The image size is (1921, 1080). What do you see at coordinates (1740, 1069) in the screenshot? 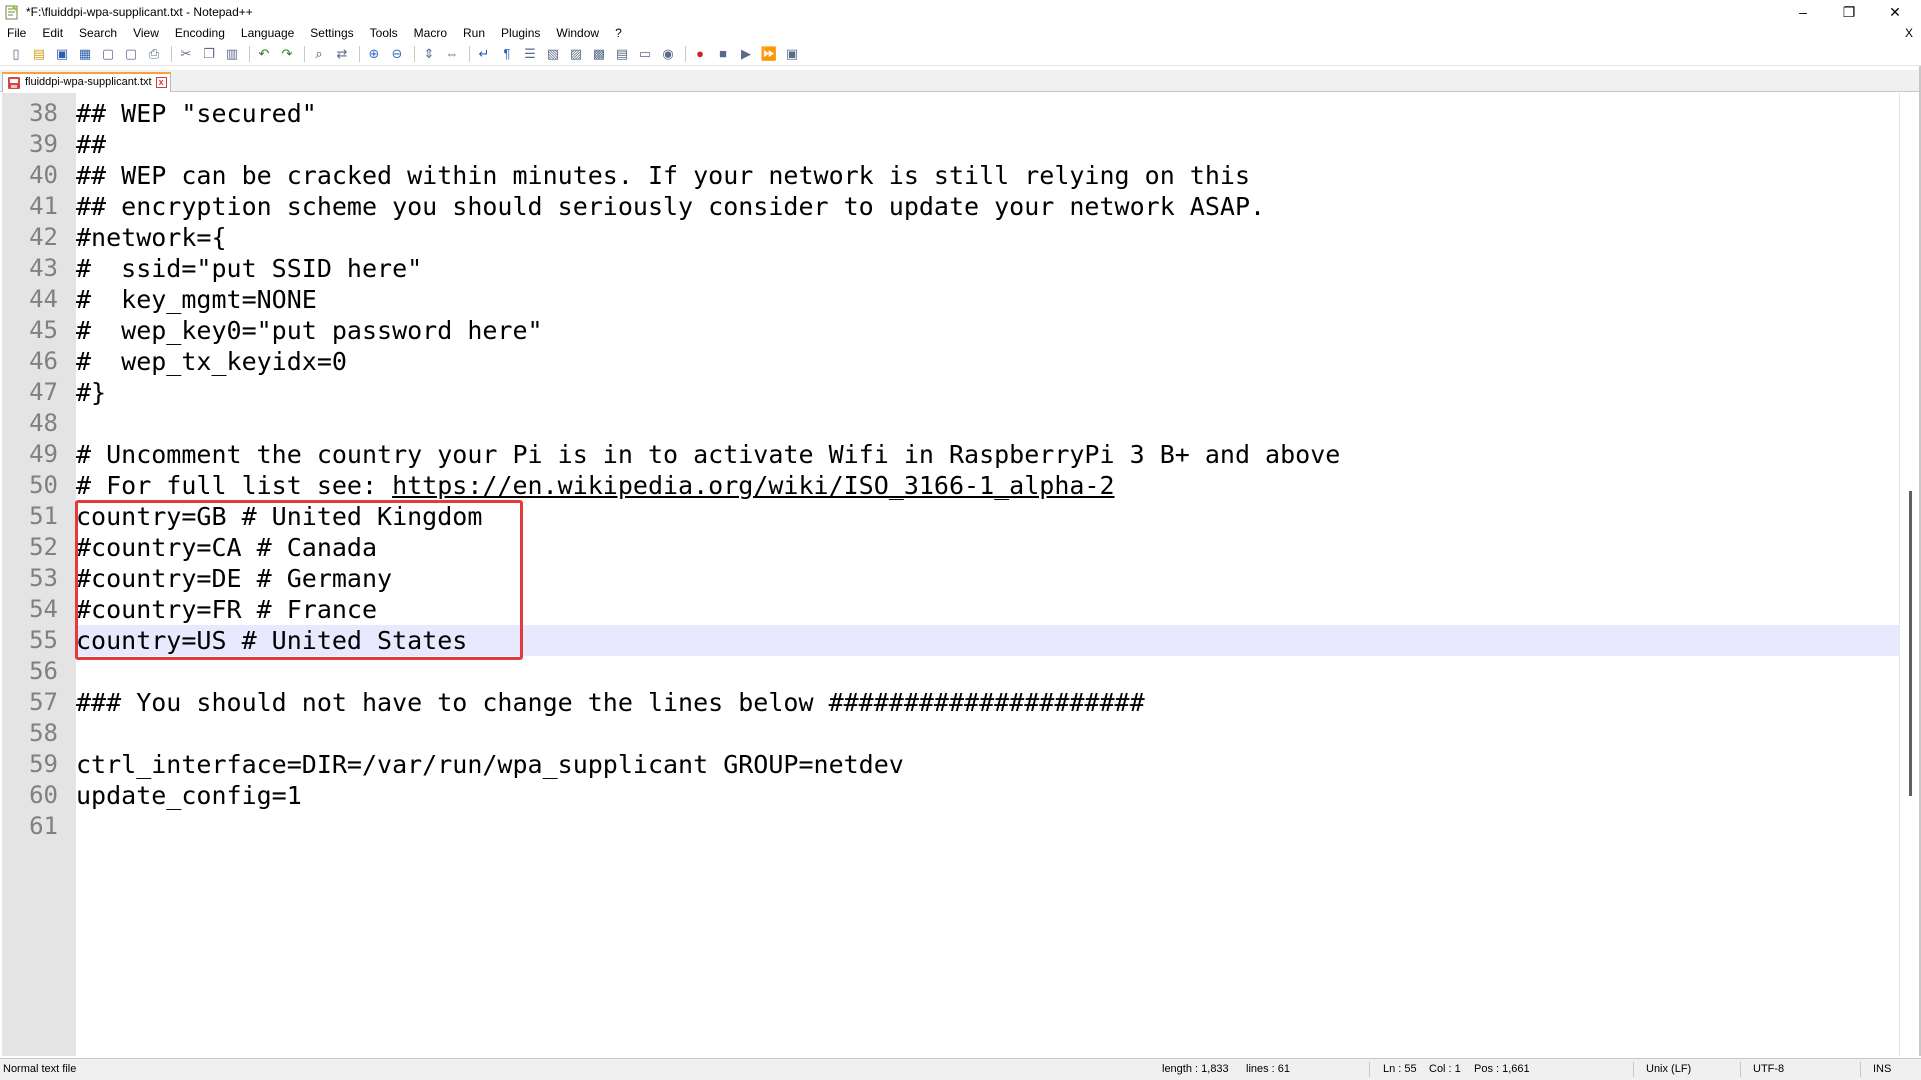
I see `status-divider` at bounding box center [1740, 1069].